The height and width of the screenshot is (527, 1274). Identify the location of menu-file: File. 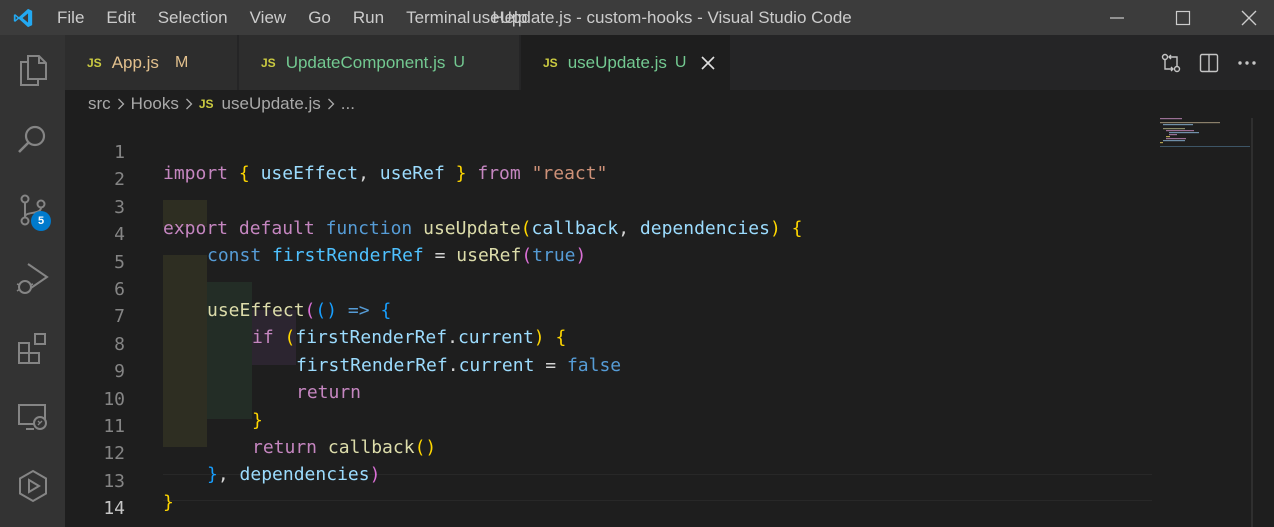
(70, 17).